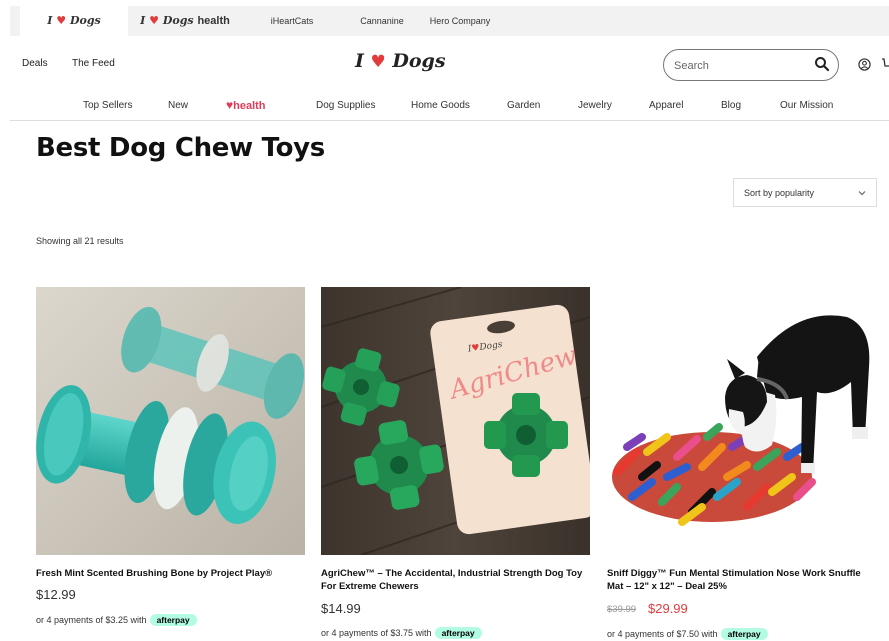  What do you see at coordinates (885, 64) in the screenshot?
I see `cart-icon` at bounding box center [885, 64].